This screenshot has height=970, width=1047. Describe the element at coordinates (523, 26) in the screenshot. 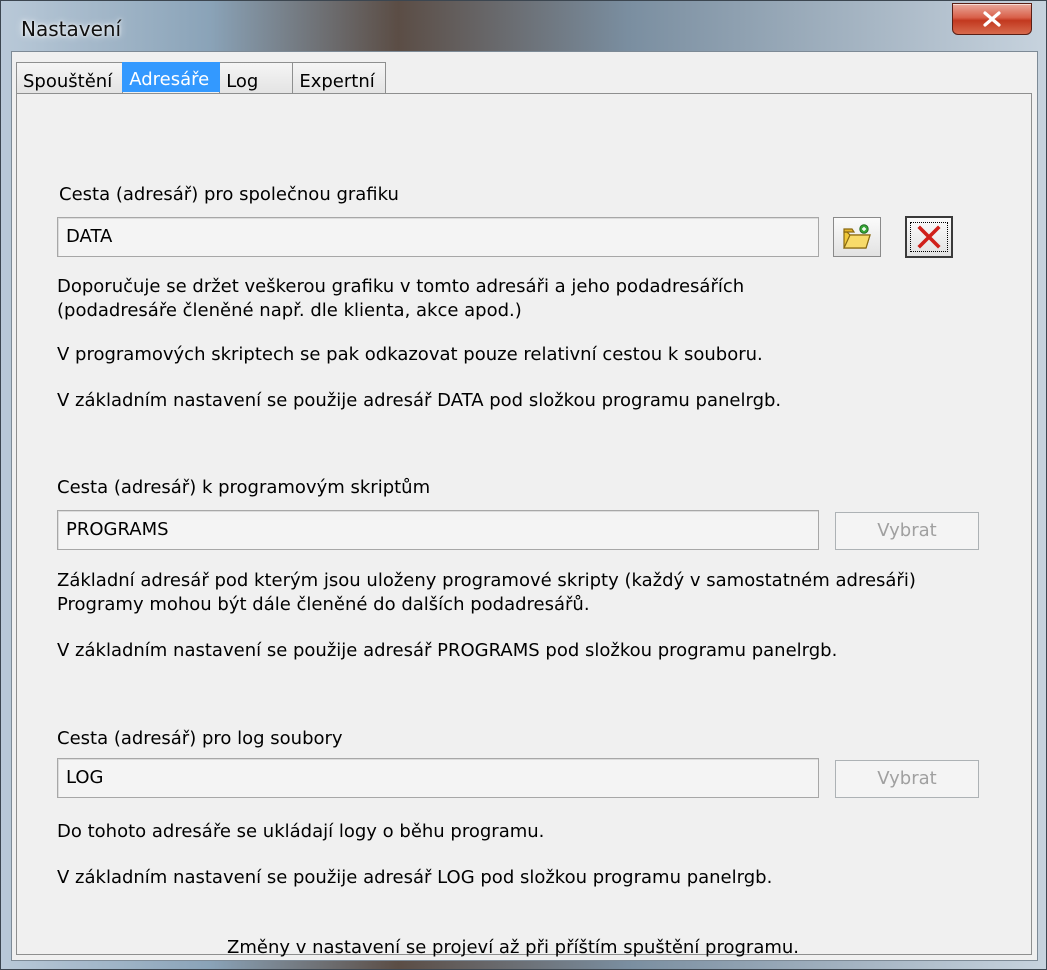

I see `title-bar: Nastavení` at that location.